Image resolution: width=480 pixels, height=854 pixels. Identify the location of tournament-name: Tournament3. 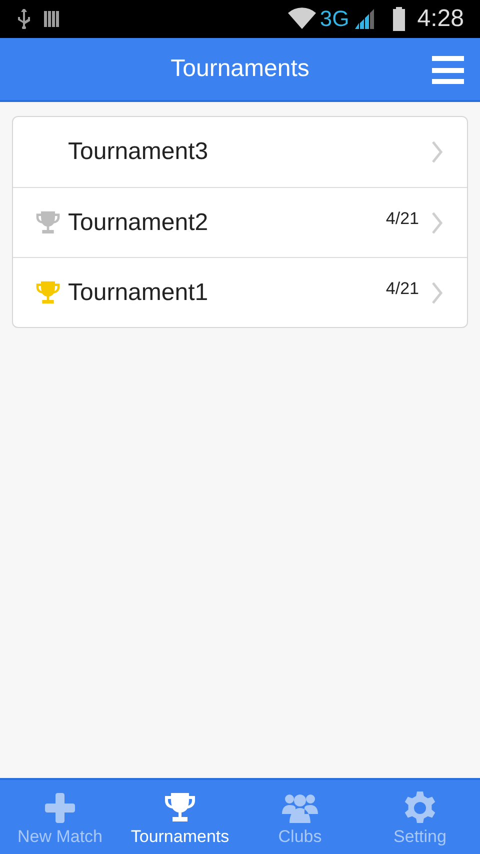
(139, 152).